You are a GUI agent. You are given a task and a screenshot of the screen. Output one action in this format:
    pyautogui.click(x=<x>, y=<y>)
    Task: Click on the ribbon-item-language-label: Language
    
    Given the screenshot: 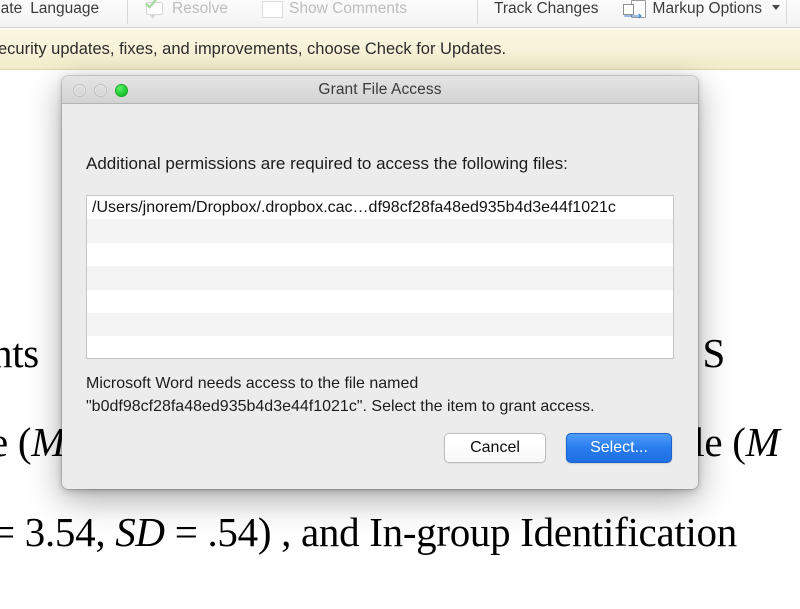 What is the action you would take?
    pyautogui.click(x=65, y=9)
    